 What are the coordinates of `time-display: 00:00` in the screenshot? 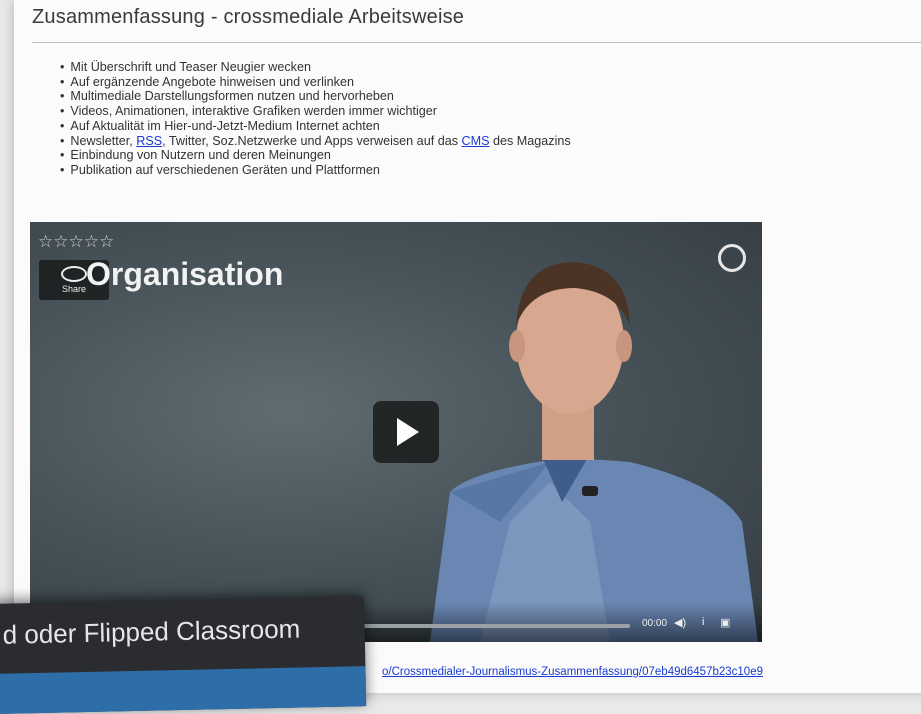 It's located at (655, 623).